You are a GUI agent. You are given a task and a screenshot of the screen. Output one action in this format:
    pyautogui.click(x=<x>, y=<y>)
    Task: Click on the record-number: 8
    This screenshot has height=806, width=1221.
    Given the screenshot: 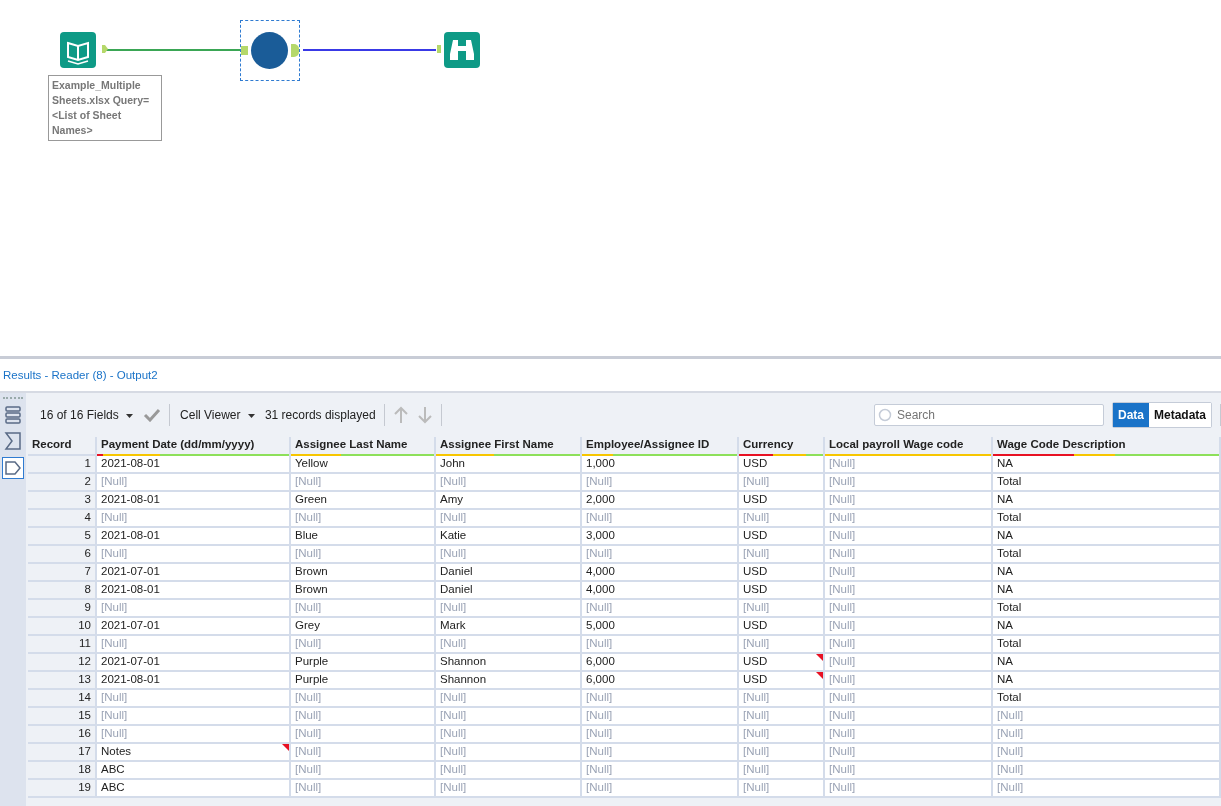 What is the action you would take?
    pyautogui.click(x=62, y=590)
    